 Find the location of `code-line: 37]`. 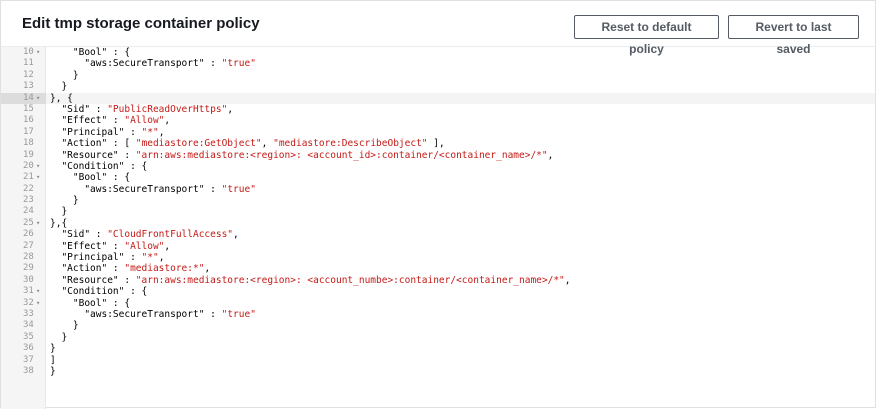

code-line: 37] is located at coordinates (438, 360).